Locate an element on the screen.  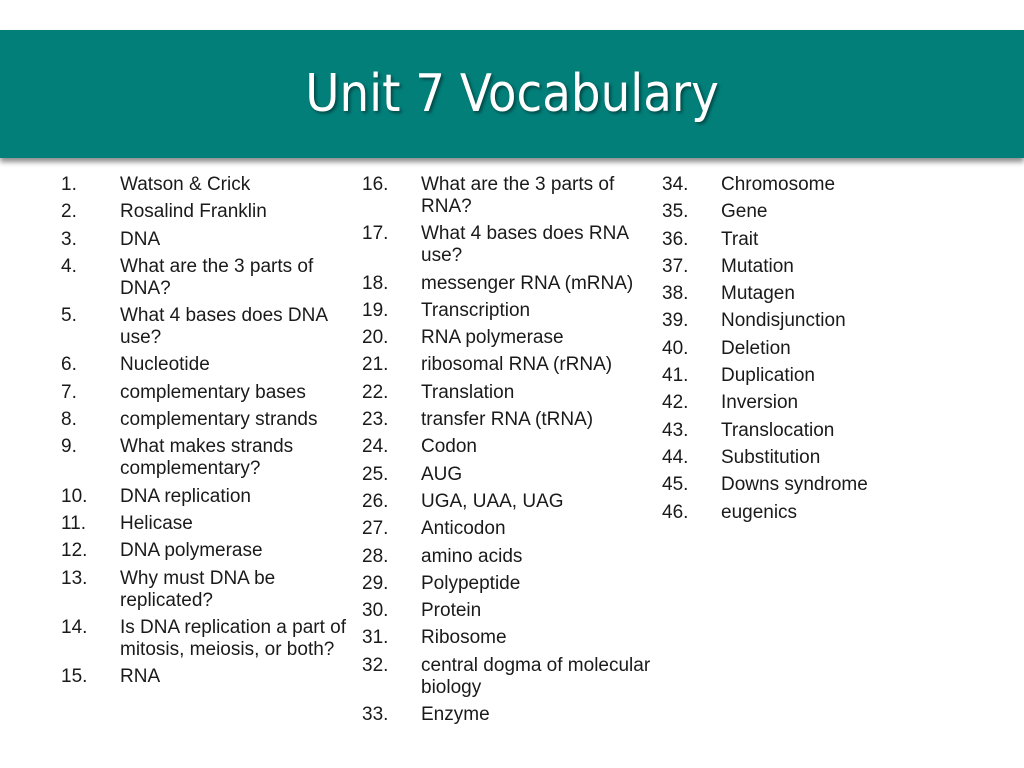
item-number: 22. is located at coordinates (375, 392).